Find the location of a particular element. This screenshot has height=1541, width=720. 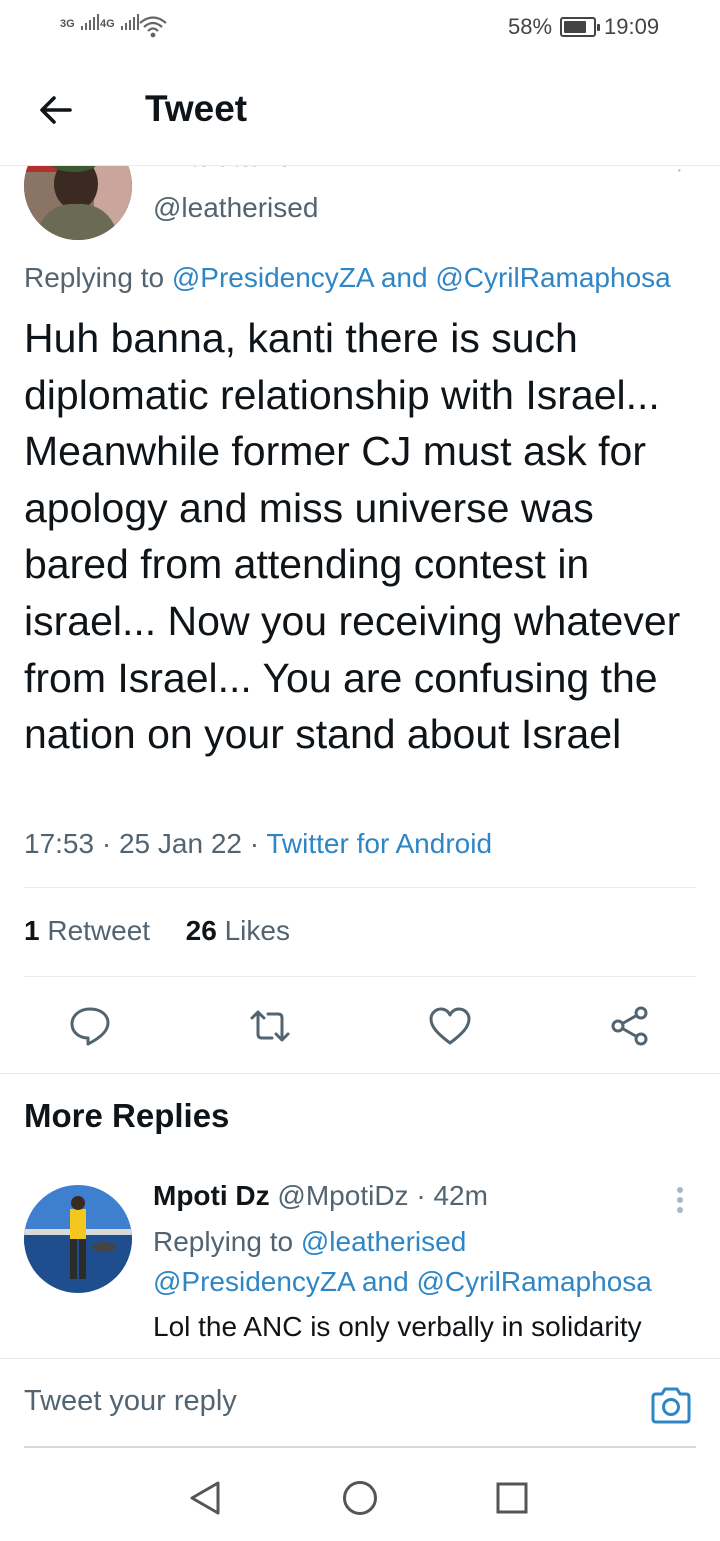

home-circle-icon is located at coordinates (360, 1498).